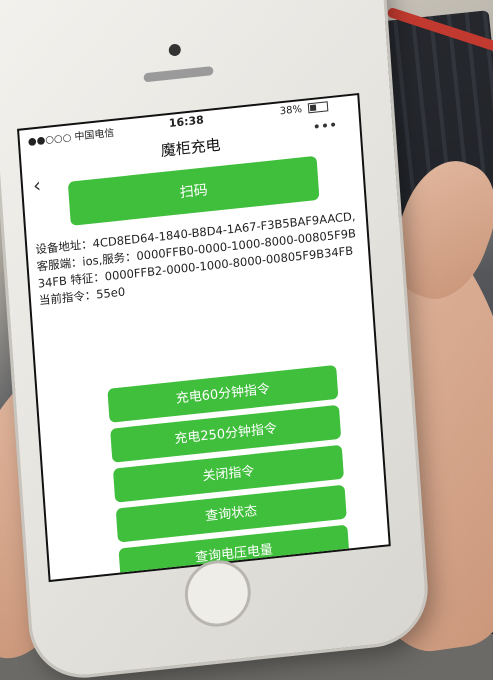 The image size is (493, 680). What do you see at coordinates (318, 107) in the screenshot?
I see `battery-icon` at bounding box center [318, 107].